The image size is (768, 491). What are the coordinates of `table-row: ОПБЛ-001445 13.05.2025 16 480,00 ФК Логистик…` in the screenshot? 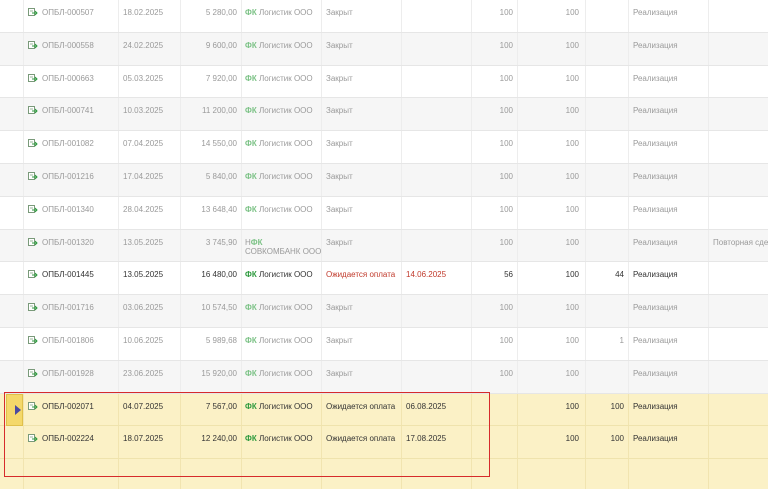 It's located at (384, 279).